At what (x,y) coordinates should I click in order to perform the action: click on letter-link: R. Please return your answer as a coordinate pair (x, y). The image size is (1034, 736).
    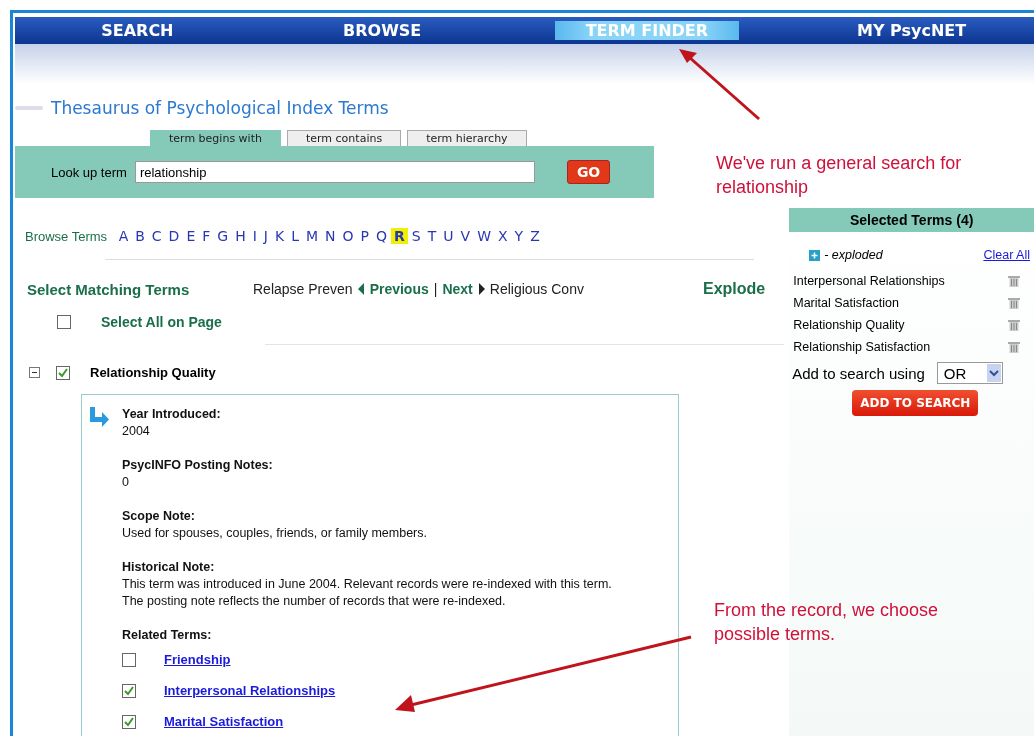
    Looking at the image, I should click on (399, 236).